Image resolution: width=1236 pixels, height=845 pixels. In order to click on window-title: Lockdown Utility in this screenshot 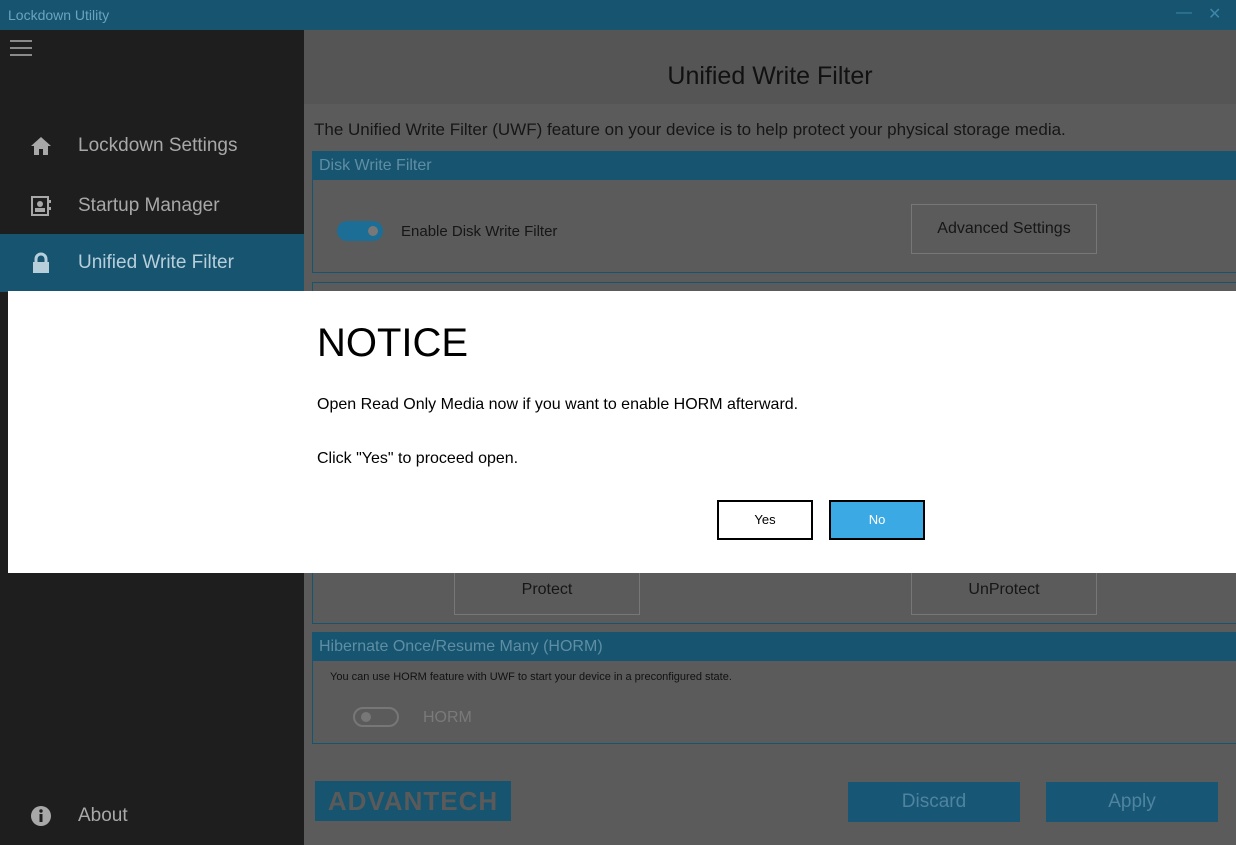, I will do `click(59, 15)`.